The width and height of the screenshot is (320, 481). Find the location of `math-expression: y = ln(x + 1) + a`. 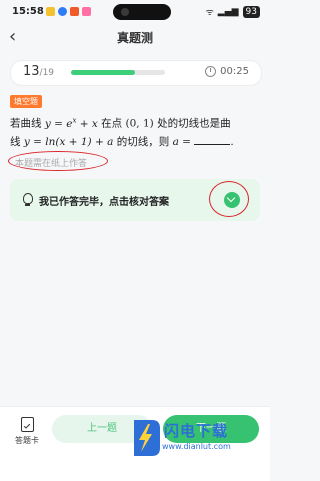

math-expression: y = ln(x + 1) + a is located at coordinates (68, 141).